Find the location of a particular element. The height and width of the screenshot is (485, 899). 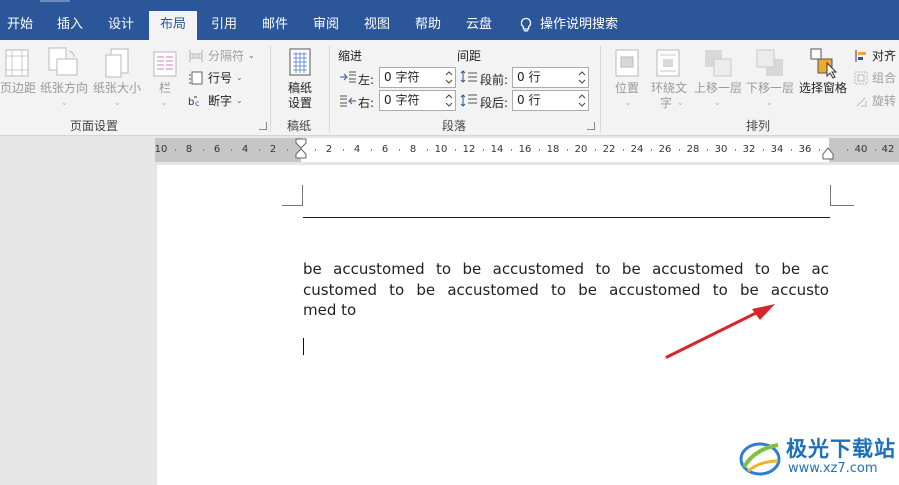

rotate-button: 旋转 is located at coordinates (875, 100).